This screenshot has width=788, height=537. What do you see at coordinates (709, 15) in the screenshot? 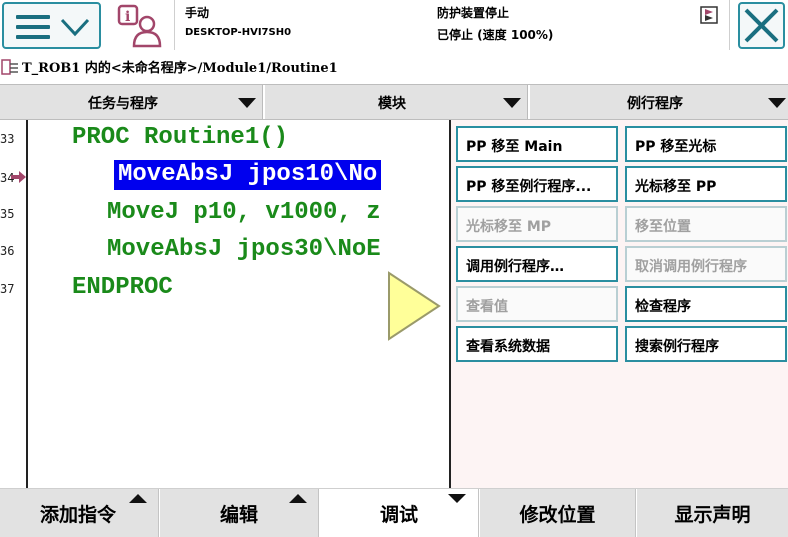
I see `flag-icon` at bounding box center [709, 15].